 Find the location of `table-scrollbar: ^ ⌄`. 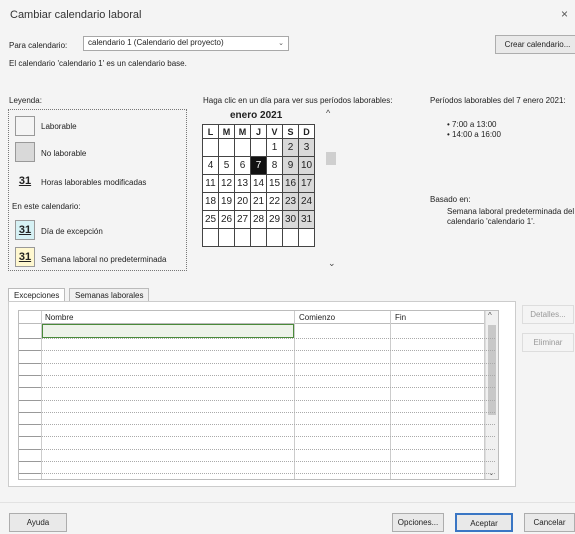

table-scrollbar: ^ ⌄ is located at coordinates (491, 395).